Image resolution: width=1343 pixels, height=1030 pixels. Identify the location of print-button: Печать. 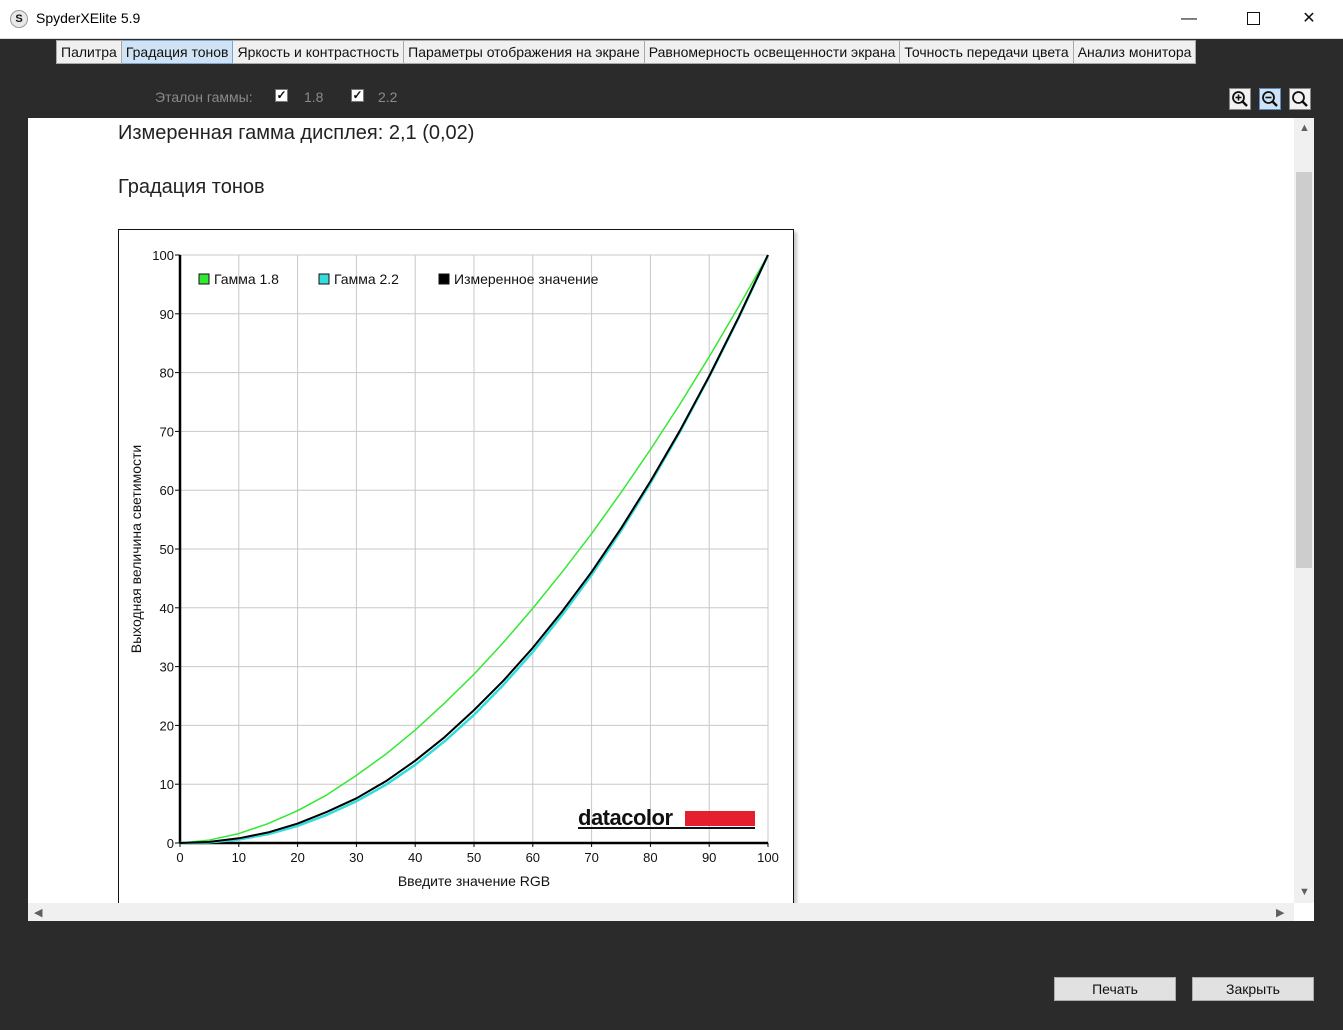
(1115, 989).